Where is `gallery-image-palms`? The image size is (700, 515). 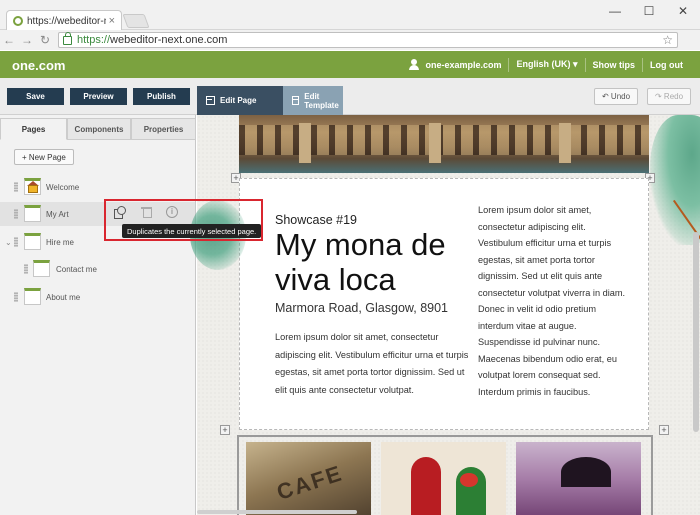 gallery-image-palms is located at coordinates (578, 478).